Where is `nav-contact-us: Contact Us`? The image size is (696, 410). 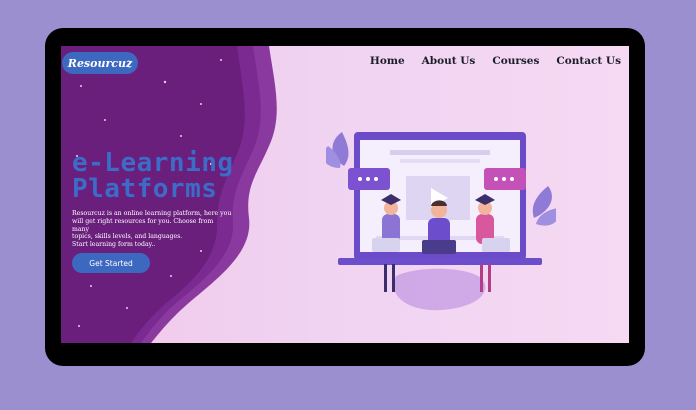
nav-contact-us: Contact Us is located at coordinates (588, 61).